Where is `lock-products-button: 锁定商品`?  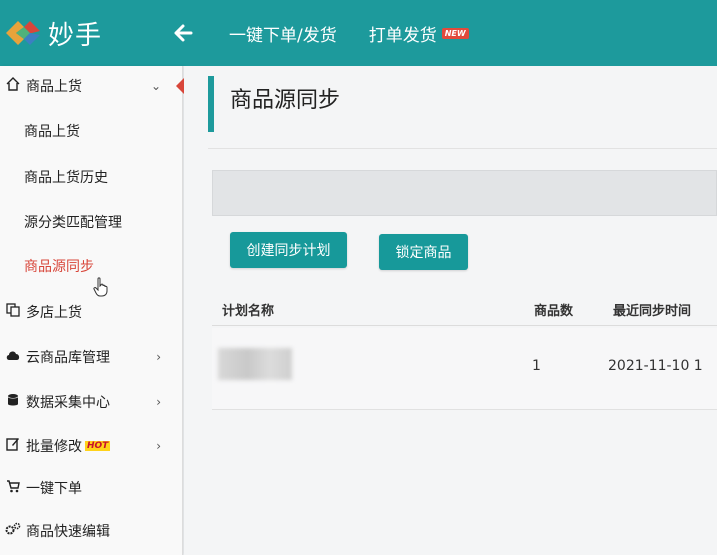 lock-products-button: 锁定商品 is located at coordinates (423, 252).